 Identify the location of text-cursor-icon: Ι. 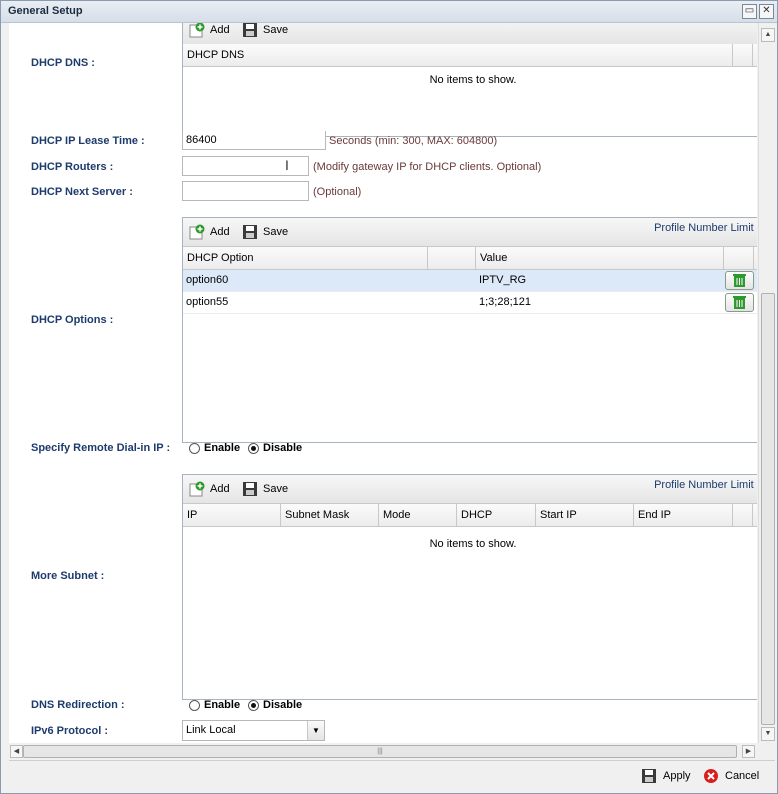
(287, 165).